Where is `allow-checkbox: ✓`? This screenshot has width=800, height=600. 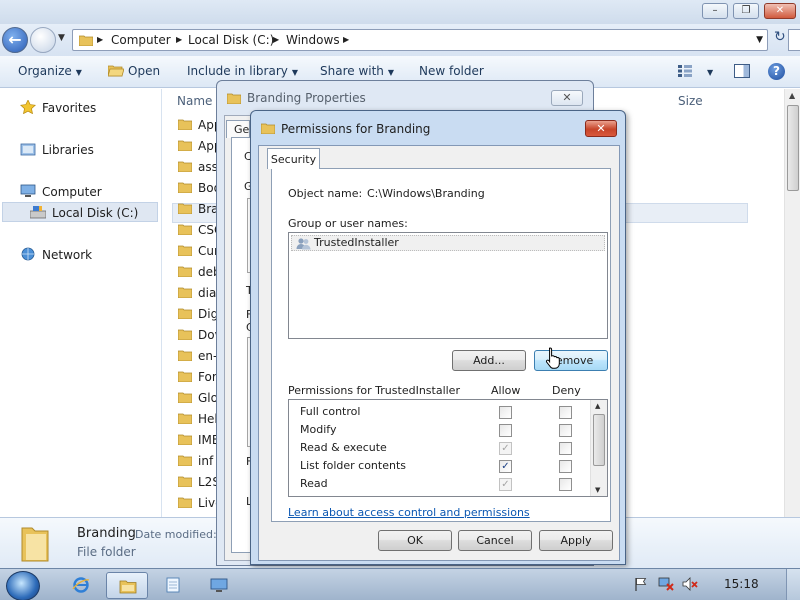
allow-checkbox: ✓ is located at coordinates (505, 466).